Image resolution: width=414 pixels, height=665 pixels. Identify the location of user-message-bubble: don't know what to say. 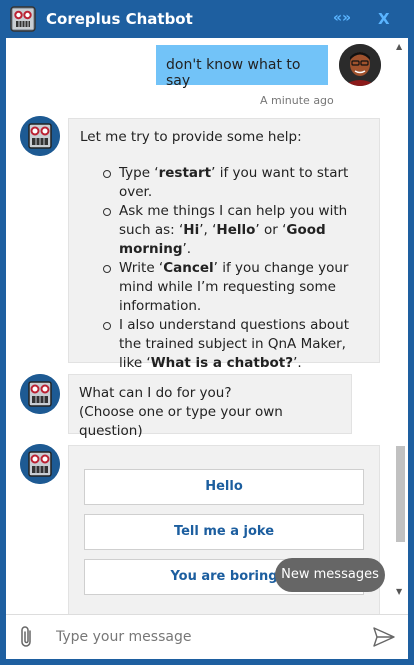
(242, 67).